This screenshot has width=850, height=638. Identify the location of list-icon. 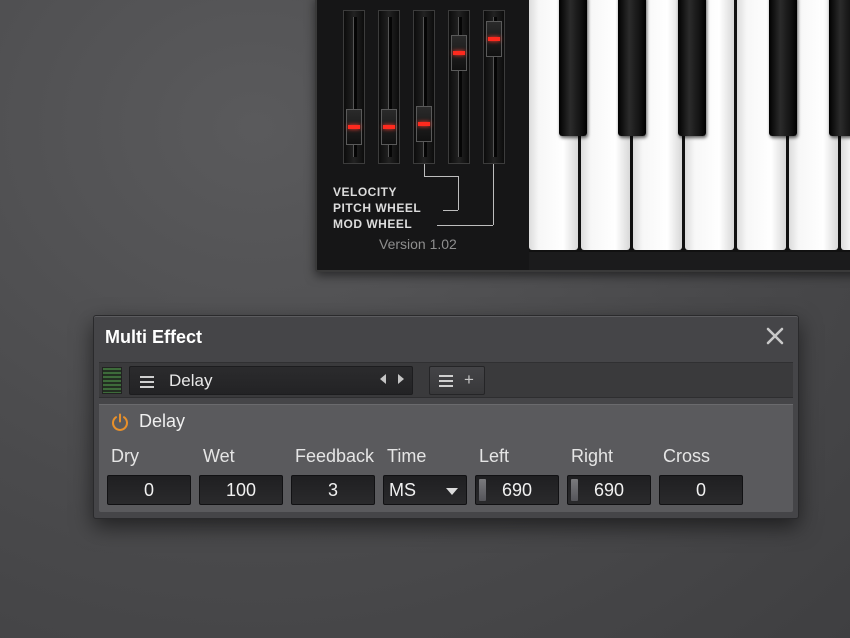
(446, 381).